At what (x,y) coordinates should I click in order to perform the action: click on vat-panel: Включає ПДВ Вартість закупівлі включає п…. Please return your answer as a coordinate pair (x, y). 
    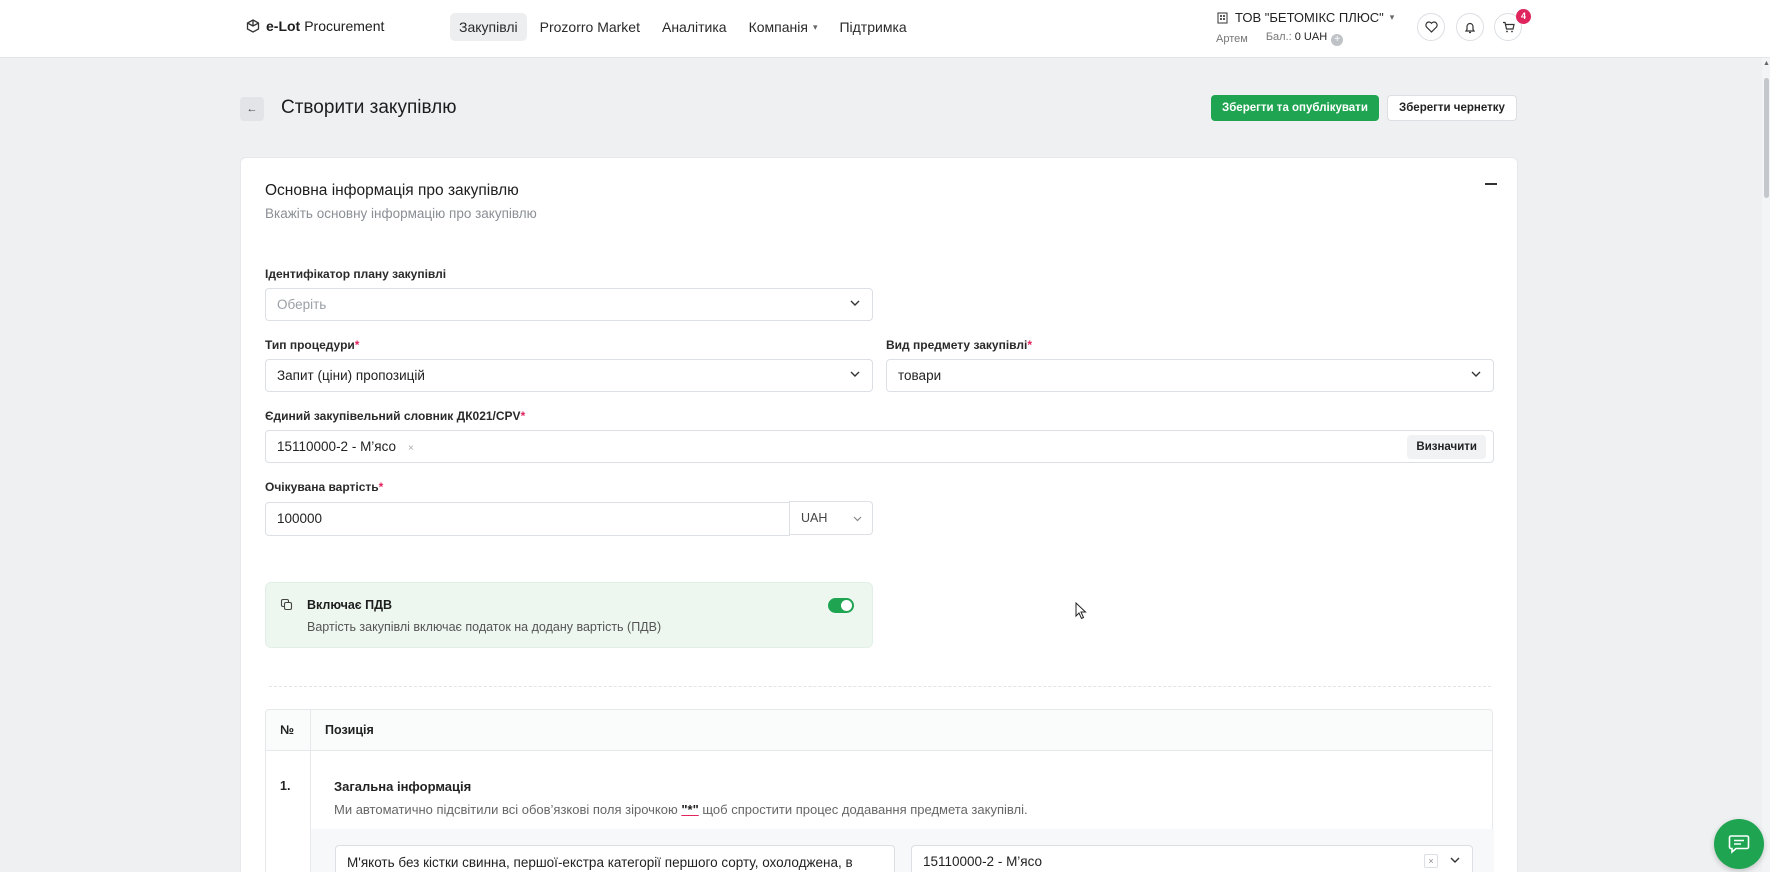
    Looking at the image, I should click on (569, 615).